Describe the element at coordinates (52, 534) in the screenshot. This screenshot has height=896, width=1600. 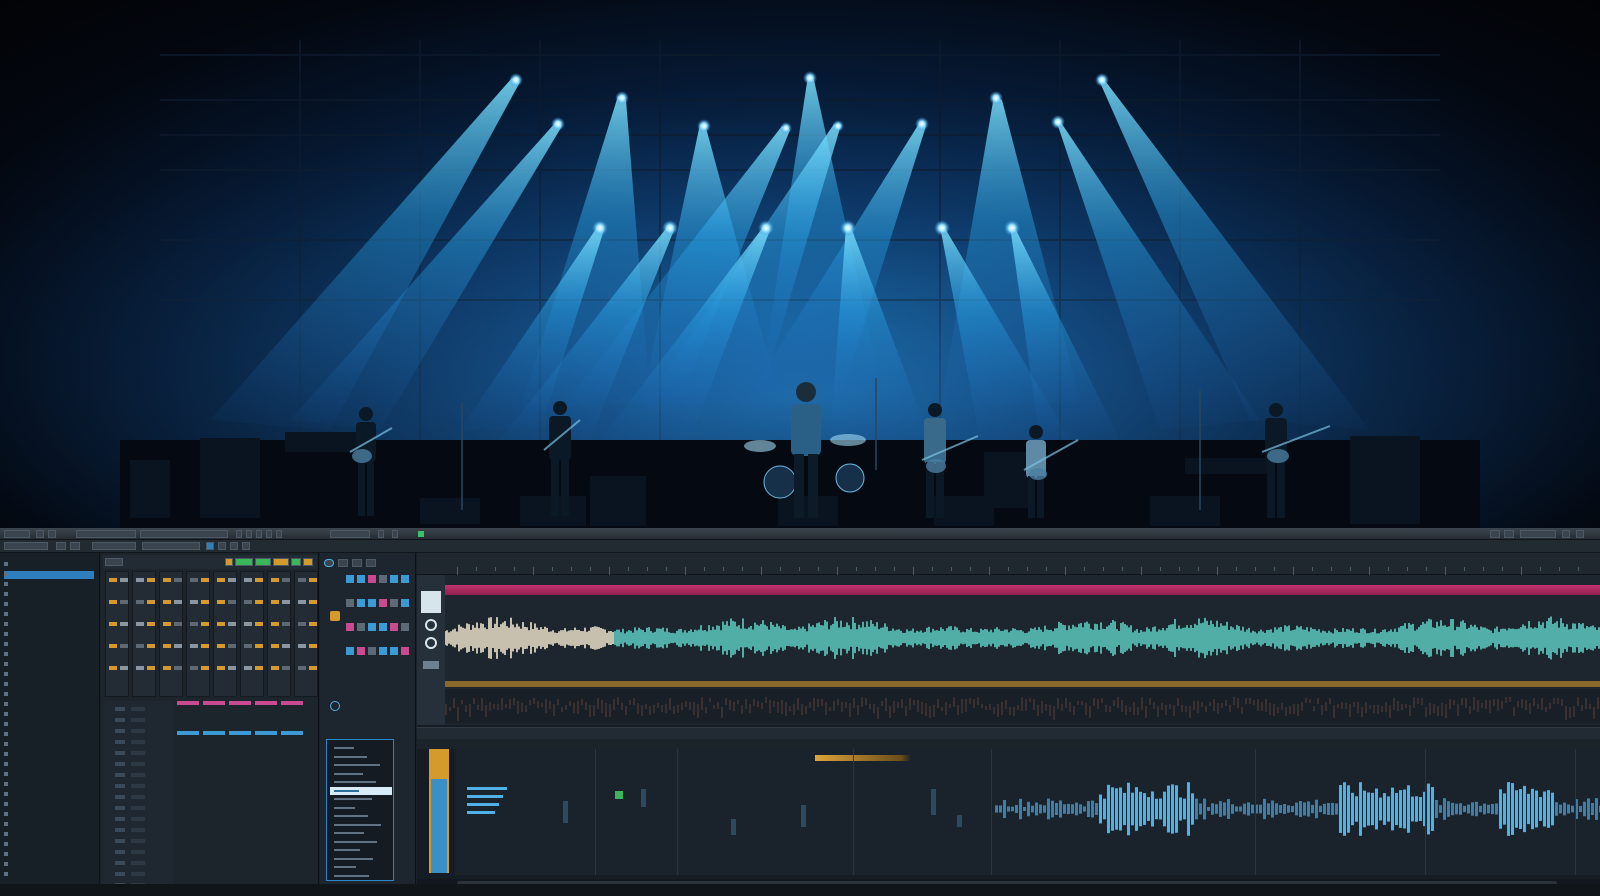
I see `redo-icon` at that location.